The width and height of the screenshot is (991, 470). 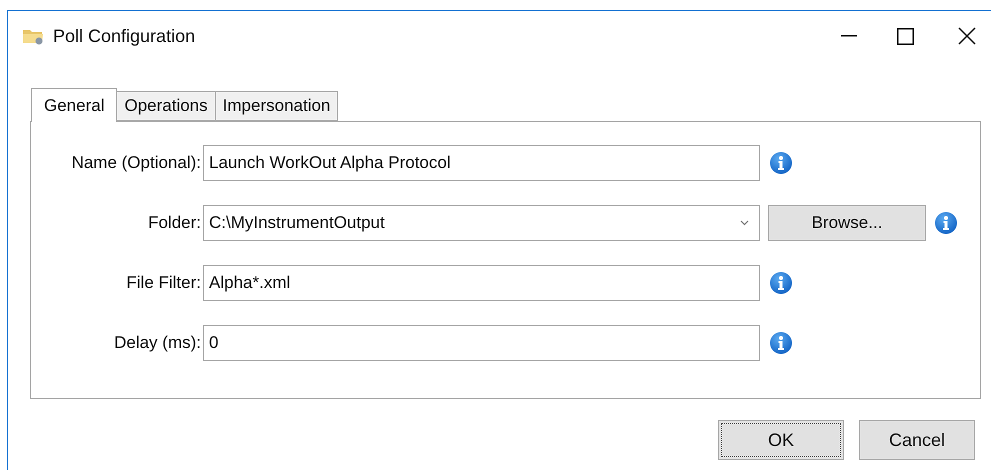 What do you see at coordinates (481, 223) in the screenshot?
I see `folder-combobox: C:\MyInstrumentOutput` at bounding box center [481, 223].